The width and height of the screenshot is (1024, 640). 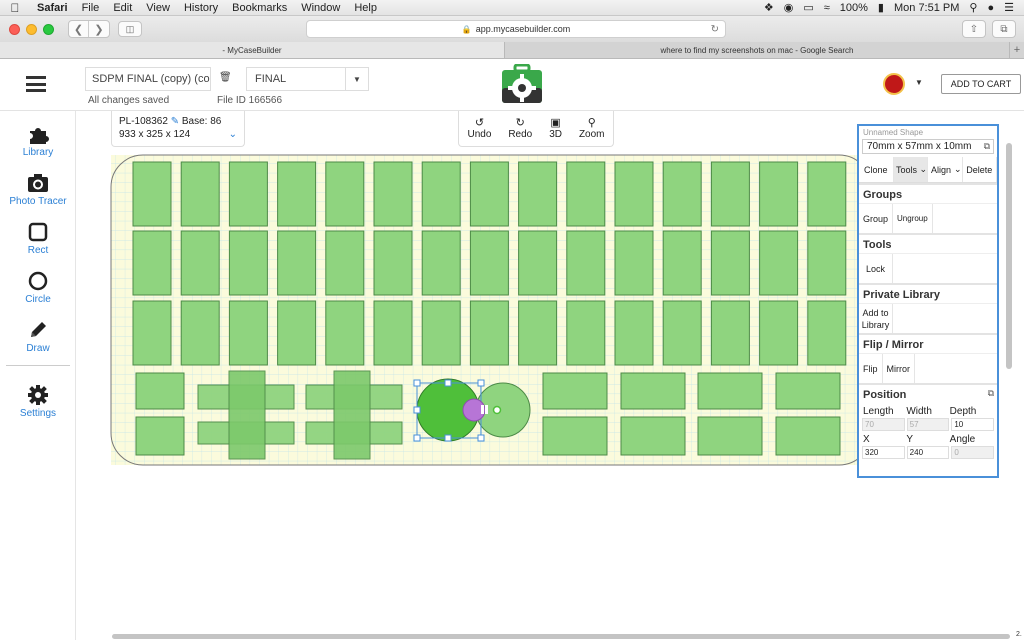 I want to click on angle-input: 0, so click(x=973, y=452).